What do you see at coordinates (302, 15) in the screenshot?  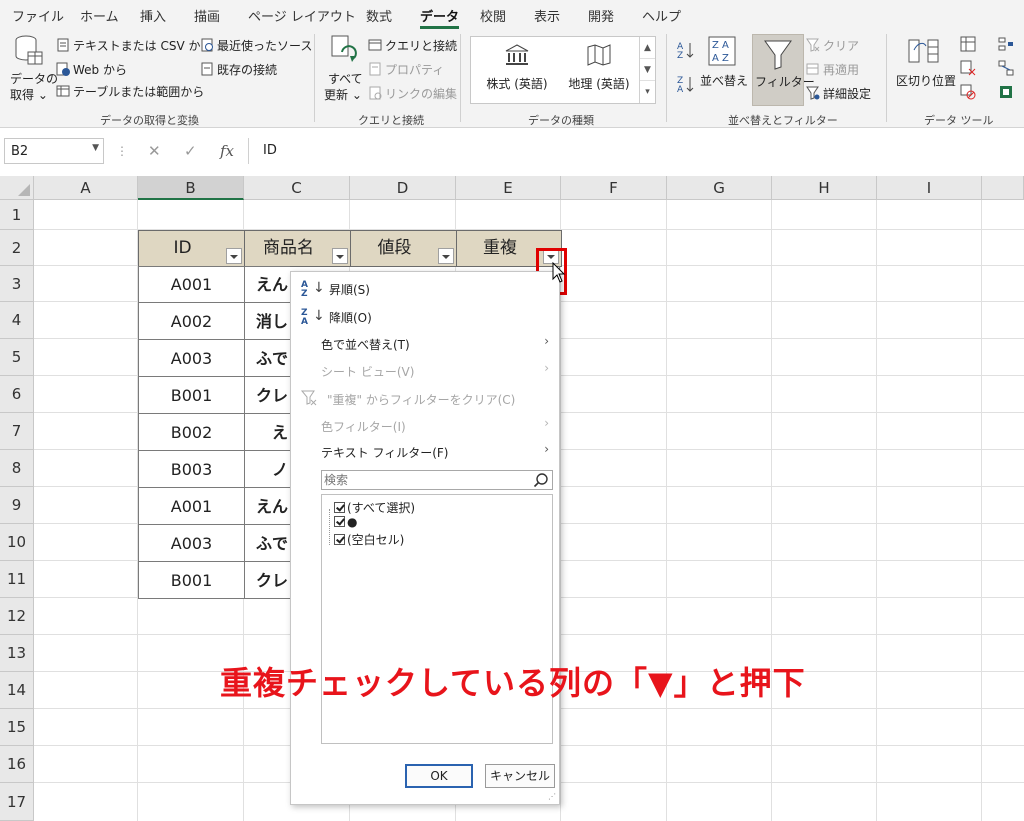 I see `tab-page-layout: ページ レイアウト` at bounding box center [302, 15].